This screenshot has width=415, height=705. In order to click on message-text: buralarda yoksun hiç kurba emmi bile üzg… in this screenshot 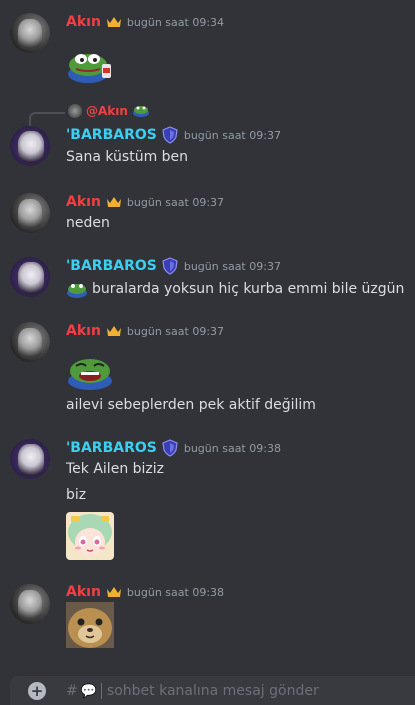, I will do `click(248, 289)`.